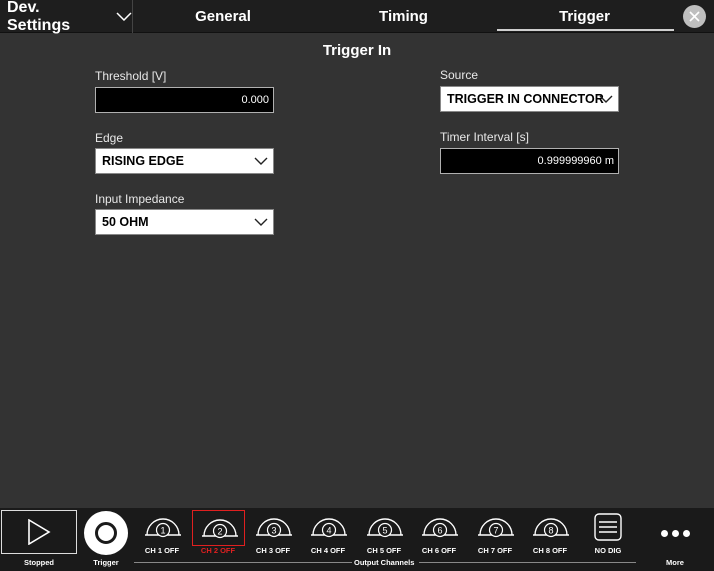  Describe the element at coordinates (525, 99) in the screenshot. I see `source-value: TRIGGER IN CONNECTOR` at that location.